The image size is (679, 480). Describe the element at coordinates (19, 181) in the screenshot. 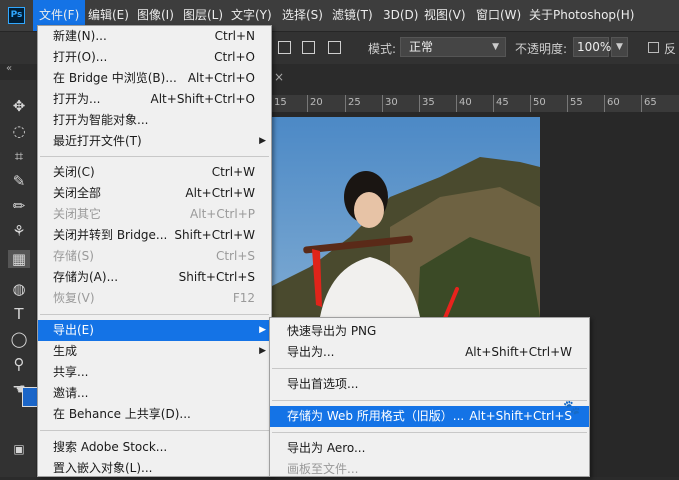

I see `eyedropper-tool-icon: ✎` at that location.